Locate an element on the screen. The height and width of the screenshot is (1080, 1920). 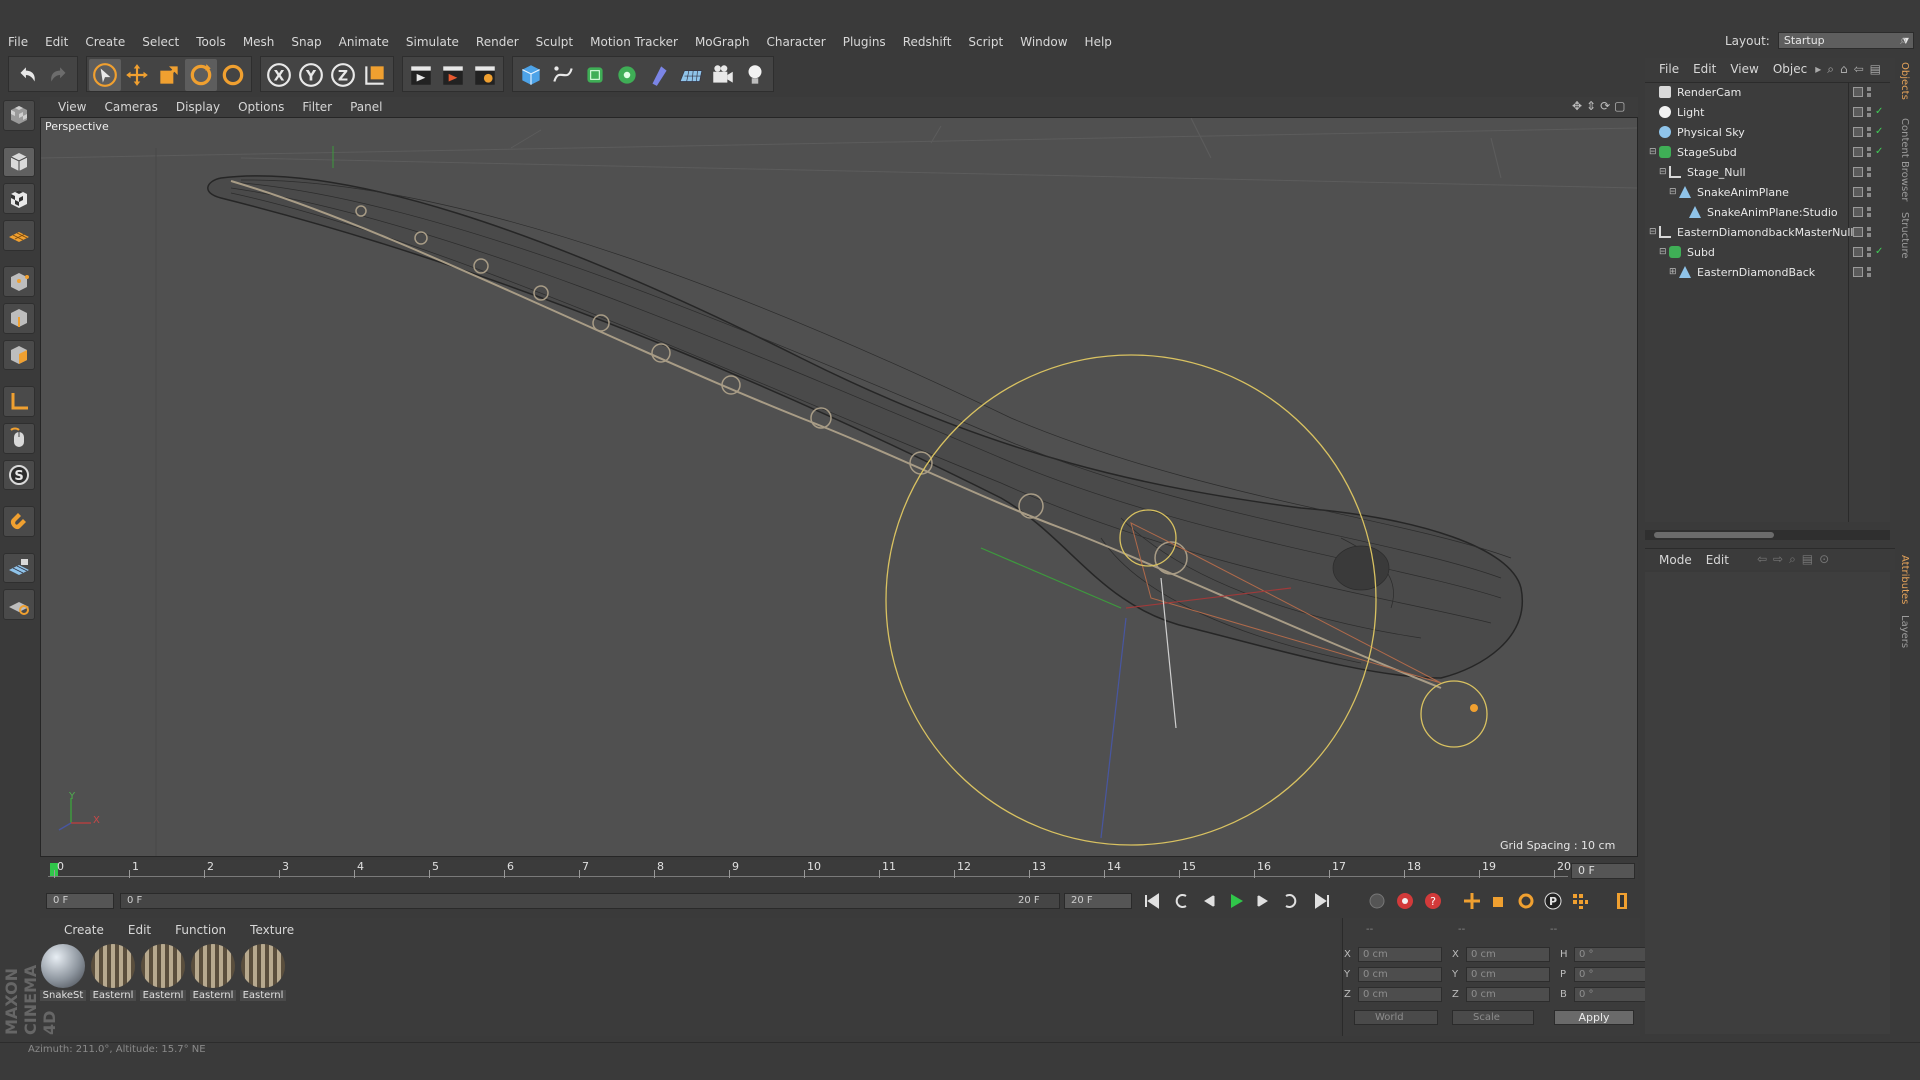
z-axis-button: Z is located at coordinates (343, 75).